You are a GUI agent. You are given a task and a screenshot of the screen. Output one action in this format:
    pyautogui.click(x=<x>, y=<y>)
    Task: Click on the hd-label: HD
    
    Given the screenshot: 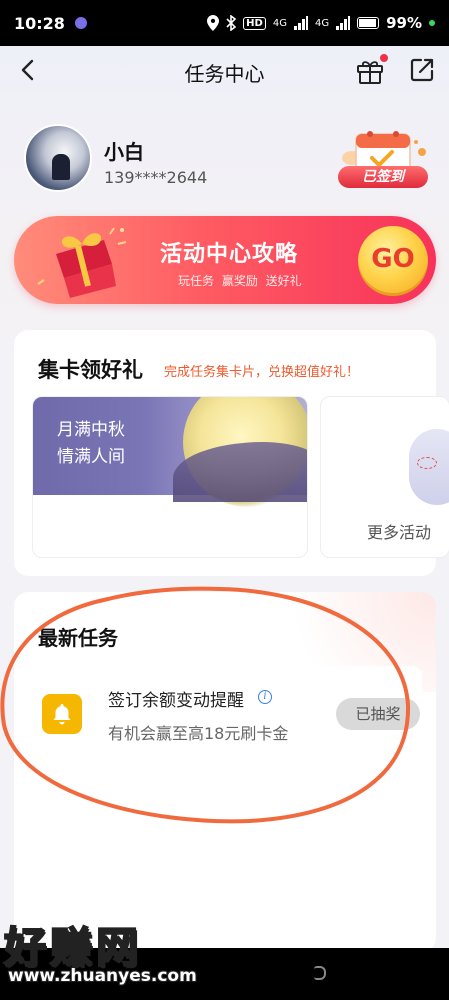 What is the action you would take?
    pyautogui.click(x=254, y=23)
    